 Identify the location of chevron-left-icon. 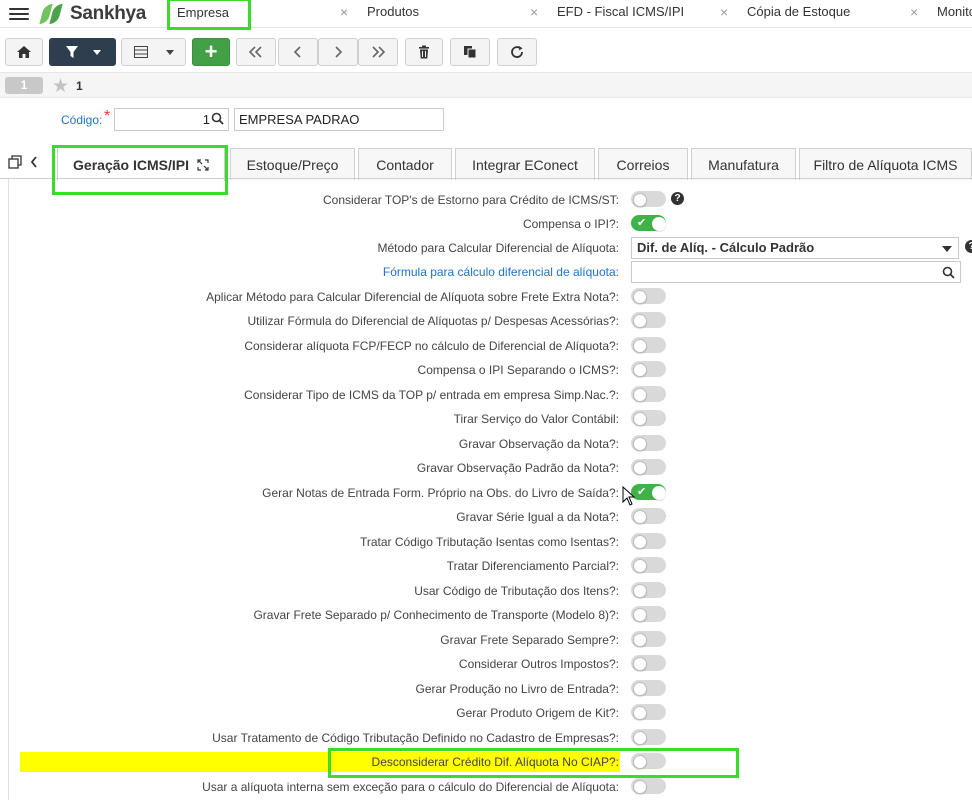
(297, 52).